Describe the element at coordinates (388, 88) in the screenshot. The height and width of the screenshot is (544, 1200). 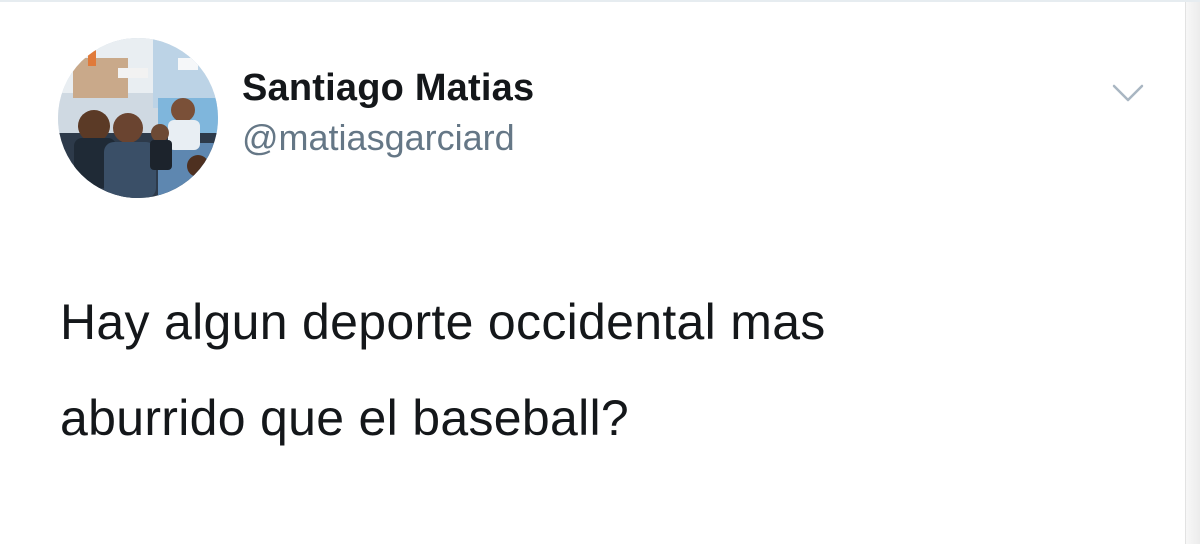
I see `author-display-name: Santiago Matias` at that location.